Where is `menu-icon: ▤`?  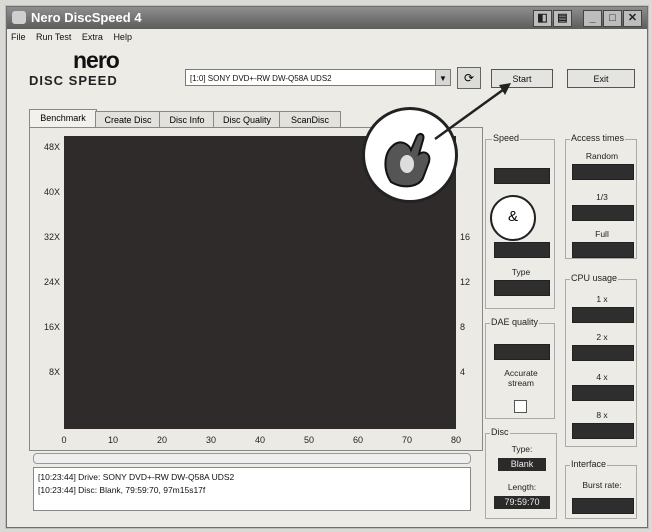
menu-icon: ▤ is located at coordinates (562, 18).